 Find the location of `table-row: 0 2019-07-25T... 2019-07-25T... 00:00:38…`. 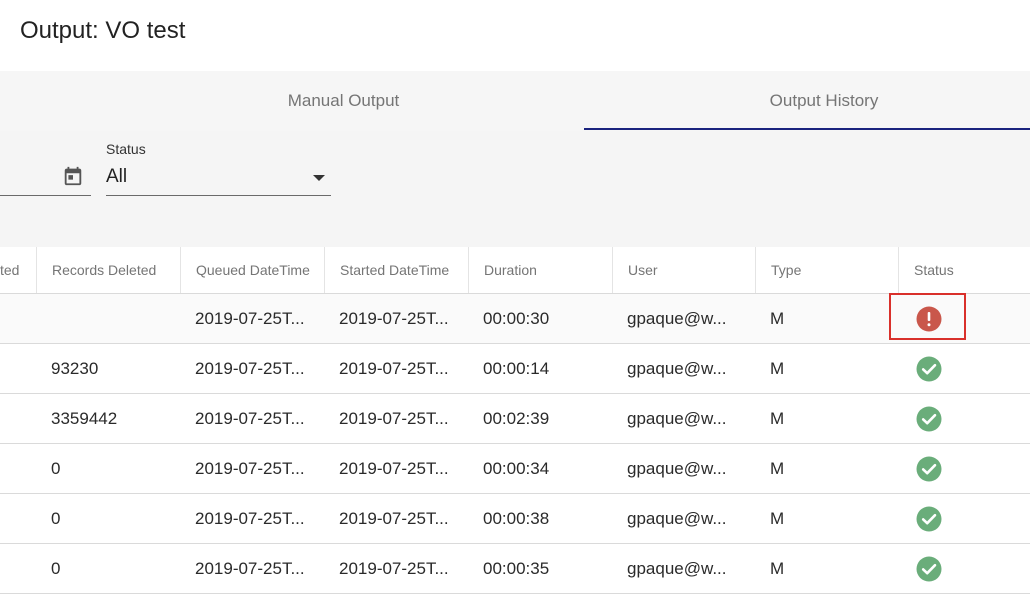

table-row: 0 2019-07-25T... 2019-07-25T... 00:00:38… is located at coordinates (515, 519).